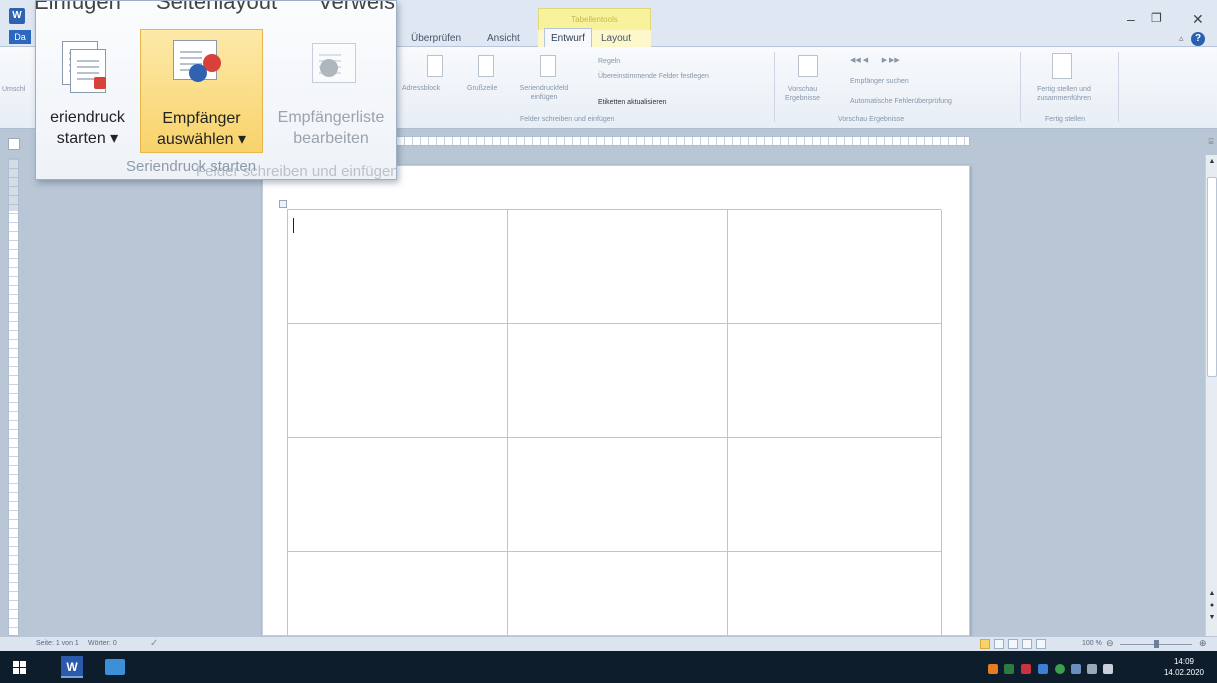 This screenshot has width=1217, height=683. Describe the element at coordinates (57, 643) in the screenshot. I see `status-page-count: Seite: 1 von 1` at that location.